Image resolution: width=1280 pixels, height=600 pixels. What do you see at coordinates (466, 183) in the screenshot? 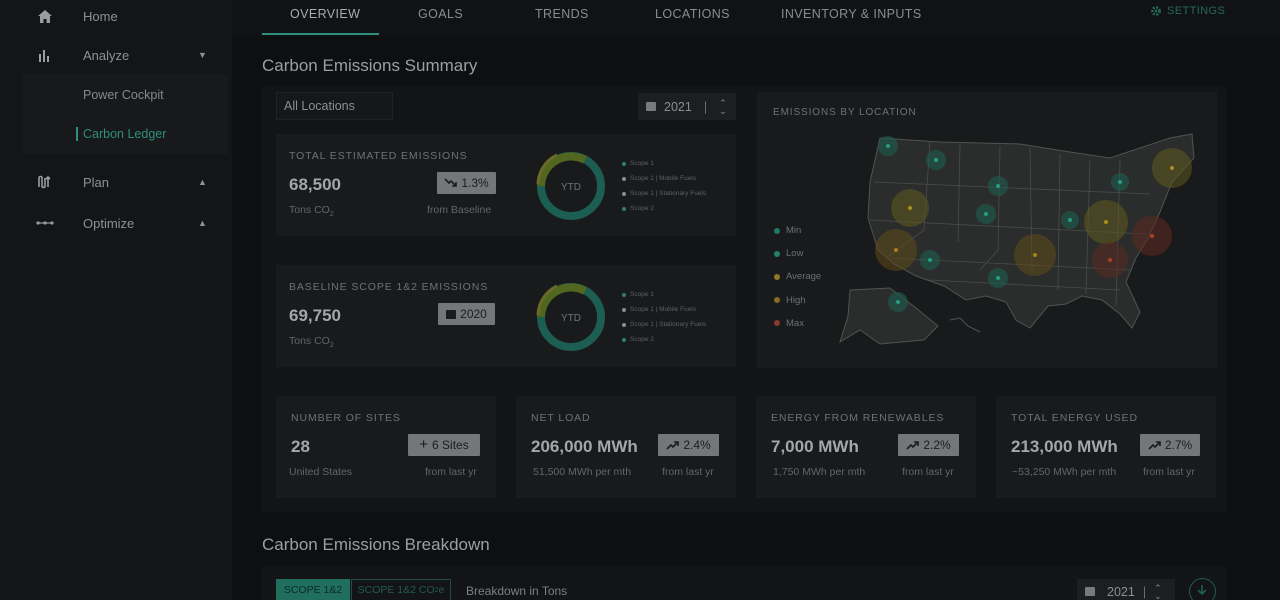
I see `total-emissions-badge: 1.3%` at bounding box center [466, 183].